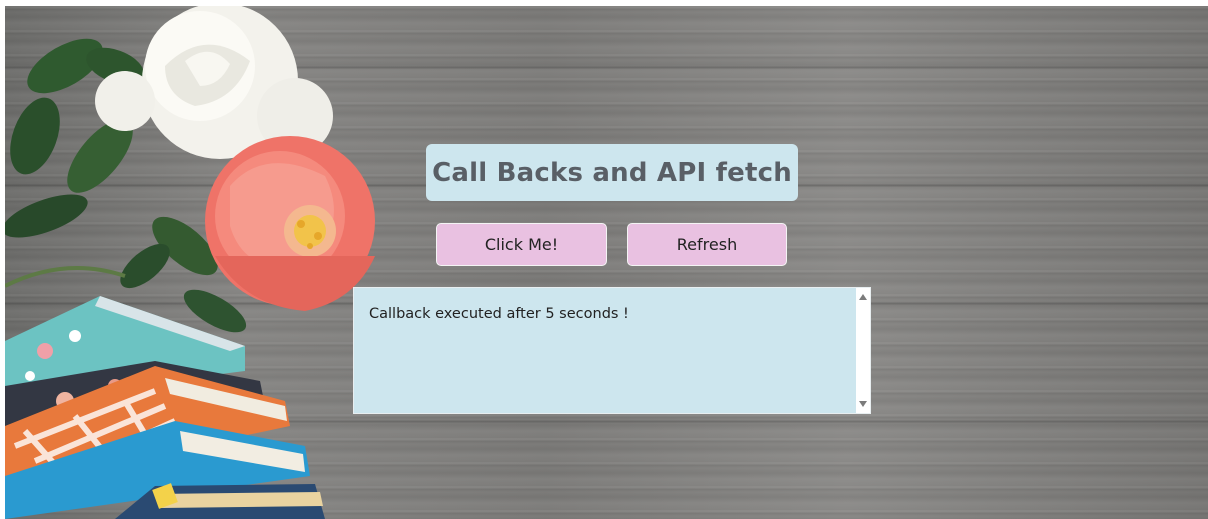 The image size is (1208, 519). I want to click on click-me-button: Click Me!, so click(521, 244).